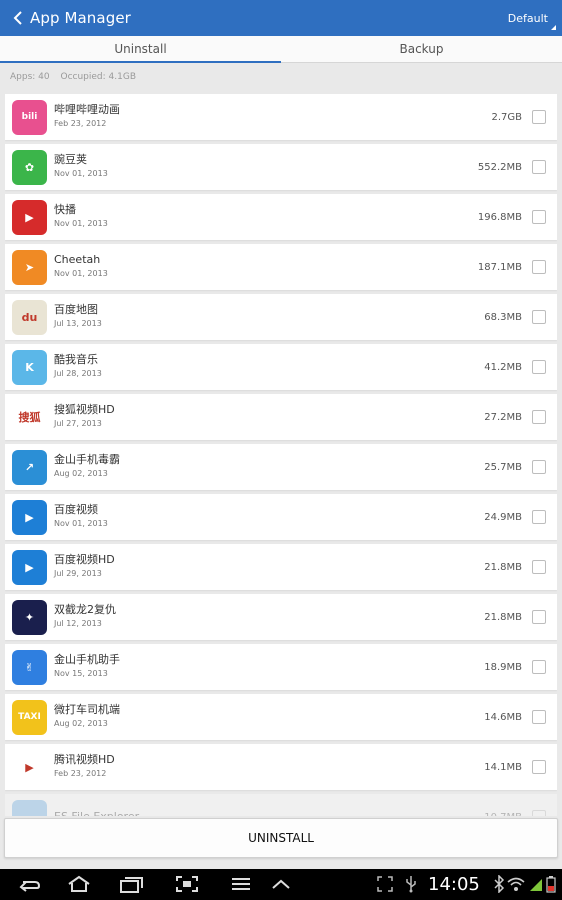 This screenshot has width=562, height=900. I want to click on kingsoft-assistant-icon: ✌, so click(29, 667).